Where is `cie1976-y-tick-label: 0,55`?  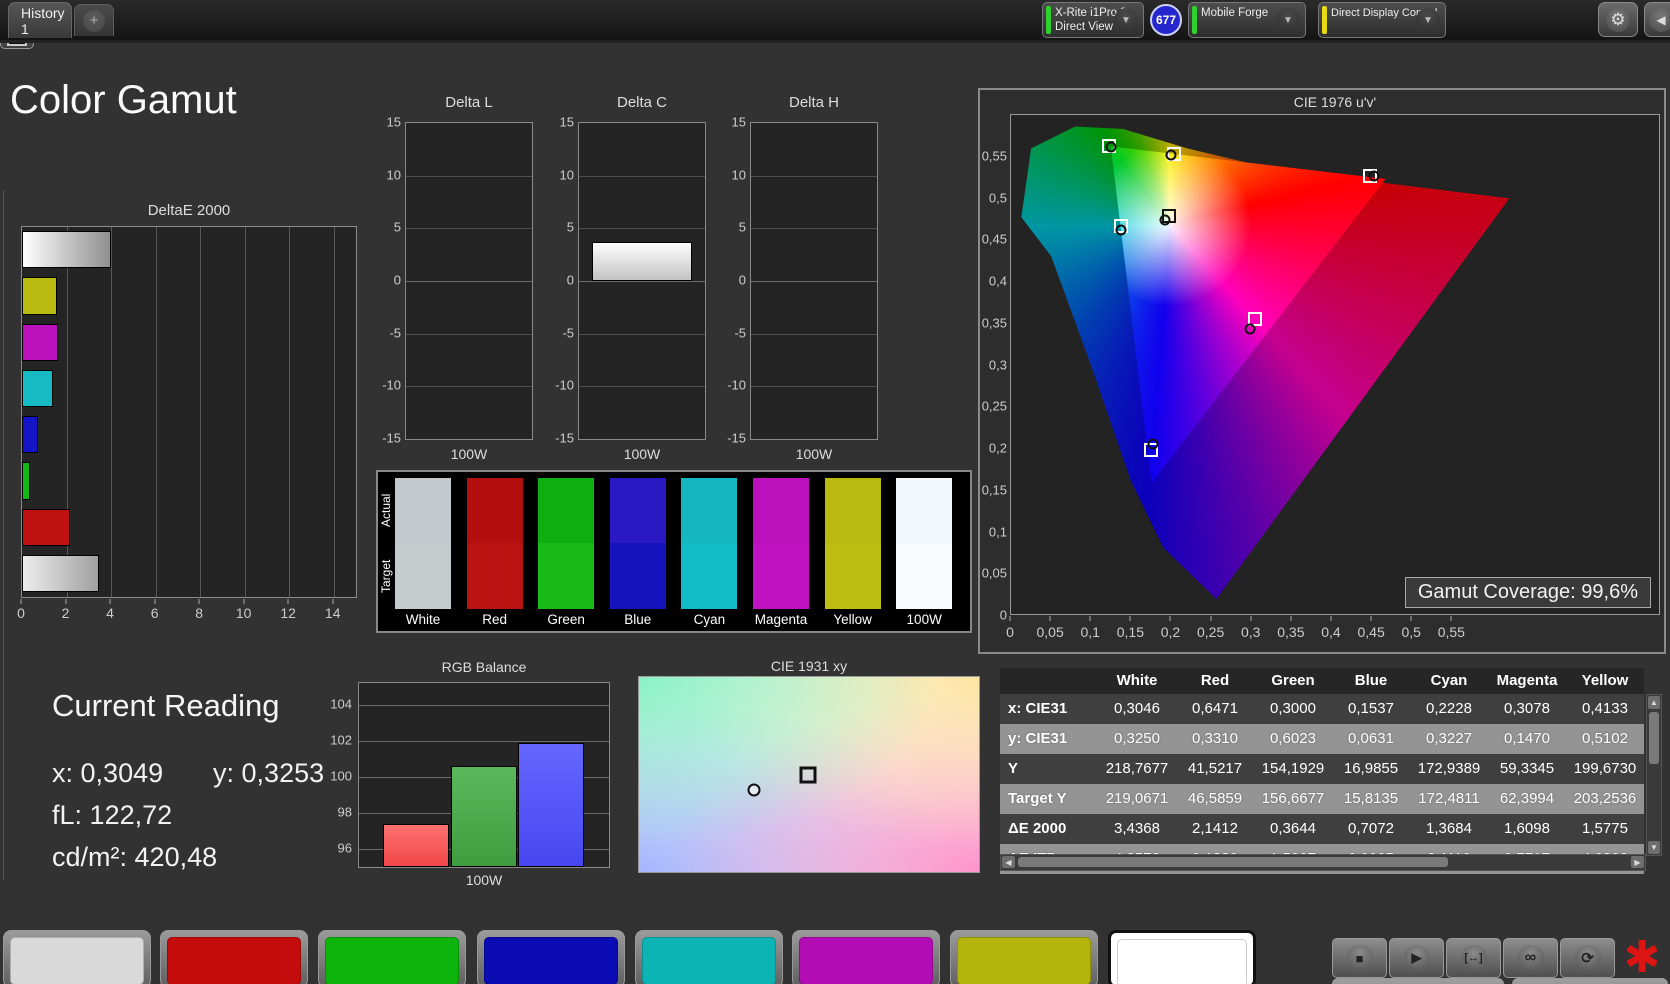 cie1976-y-tick-label: 0,55 is located at coordinates (994, 156).